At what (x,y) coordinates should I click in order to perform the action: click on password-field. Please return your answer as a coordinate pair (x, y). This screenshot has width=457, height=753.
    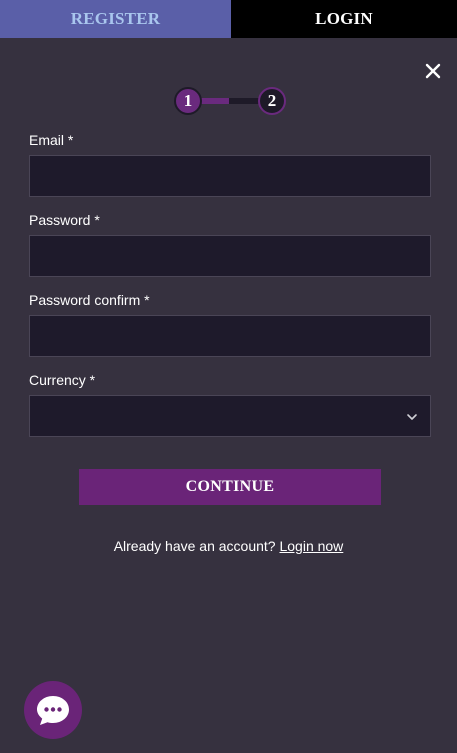
    Looking at the image, I should click on (230, 256).